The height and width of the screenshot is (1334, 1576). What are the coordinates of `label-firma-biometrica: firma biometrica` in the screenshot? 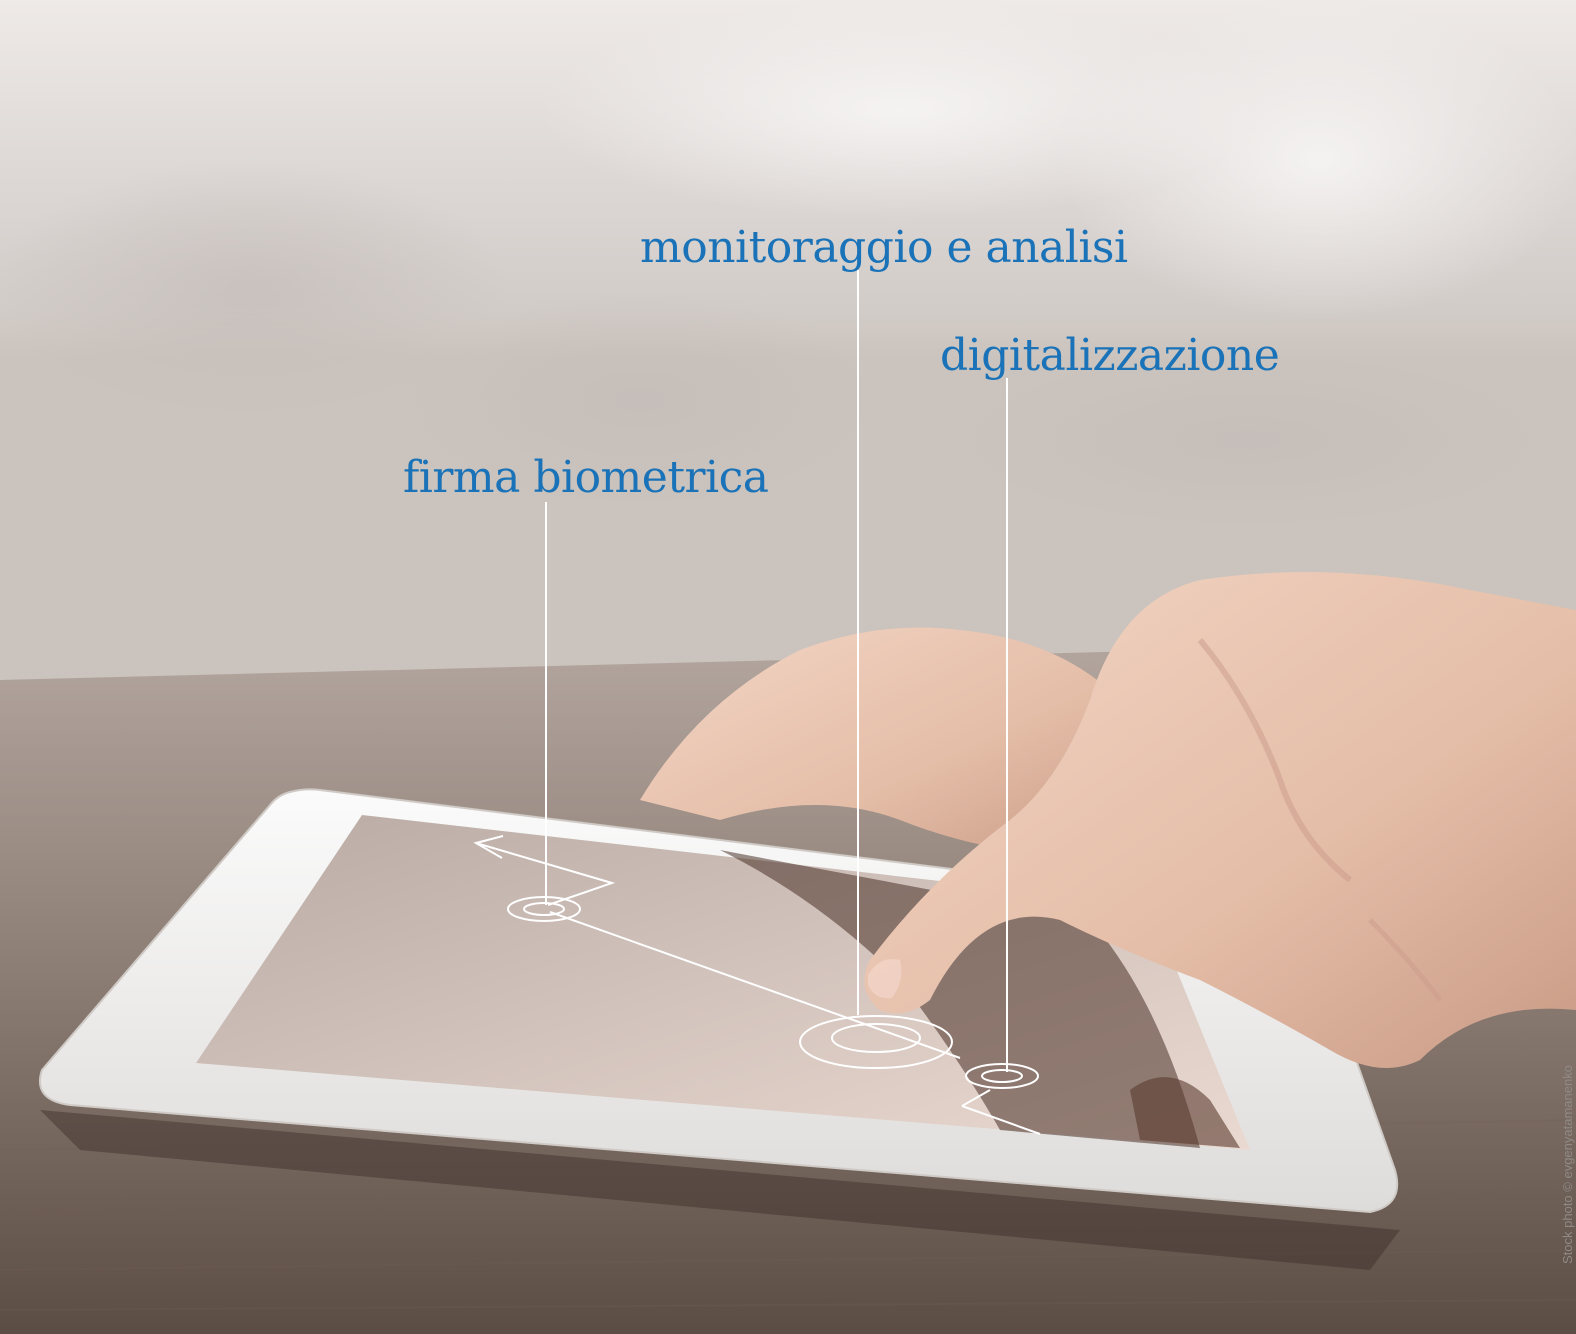 It's located at (586, 477).